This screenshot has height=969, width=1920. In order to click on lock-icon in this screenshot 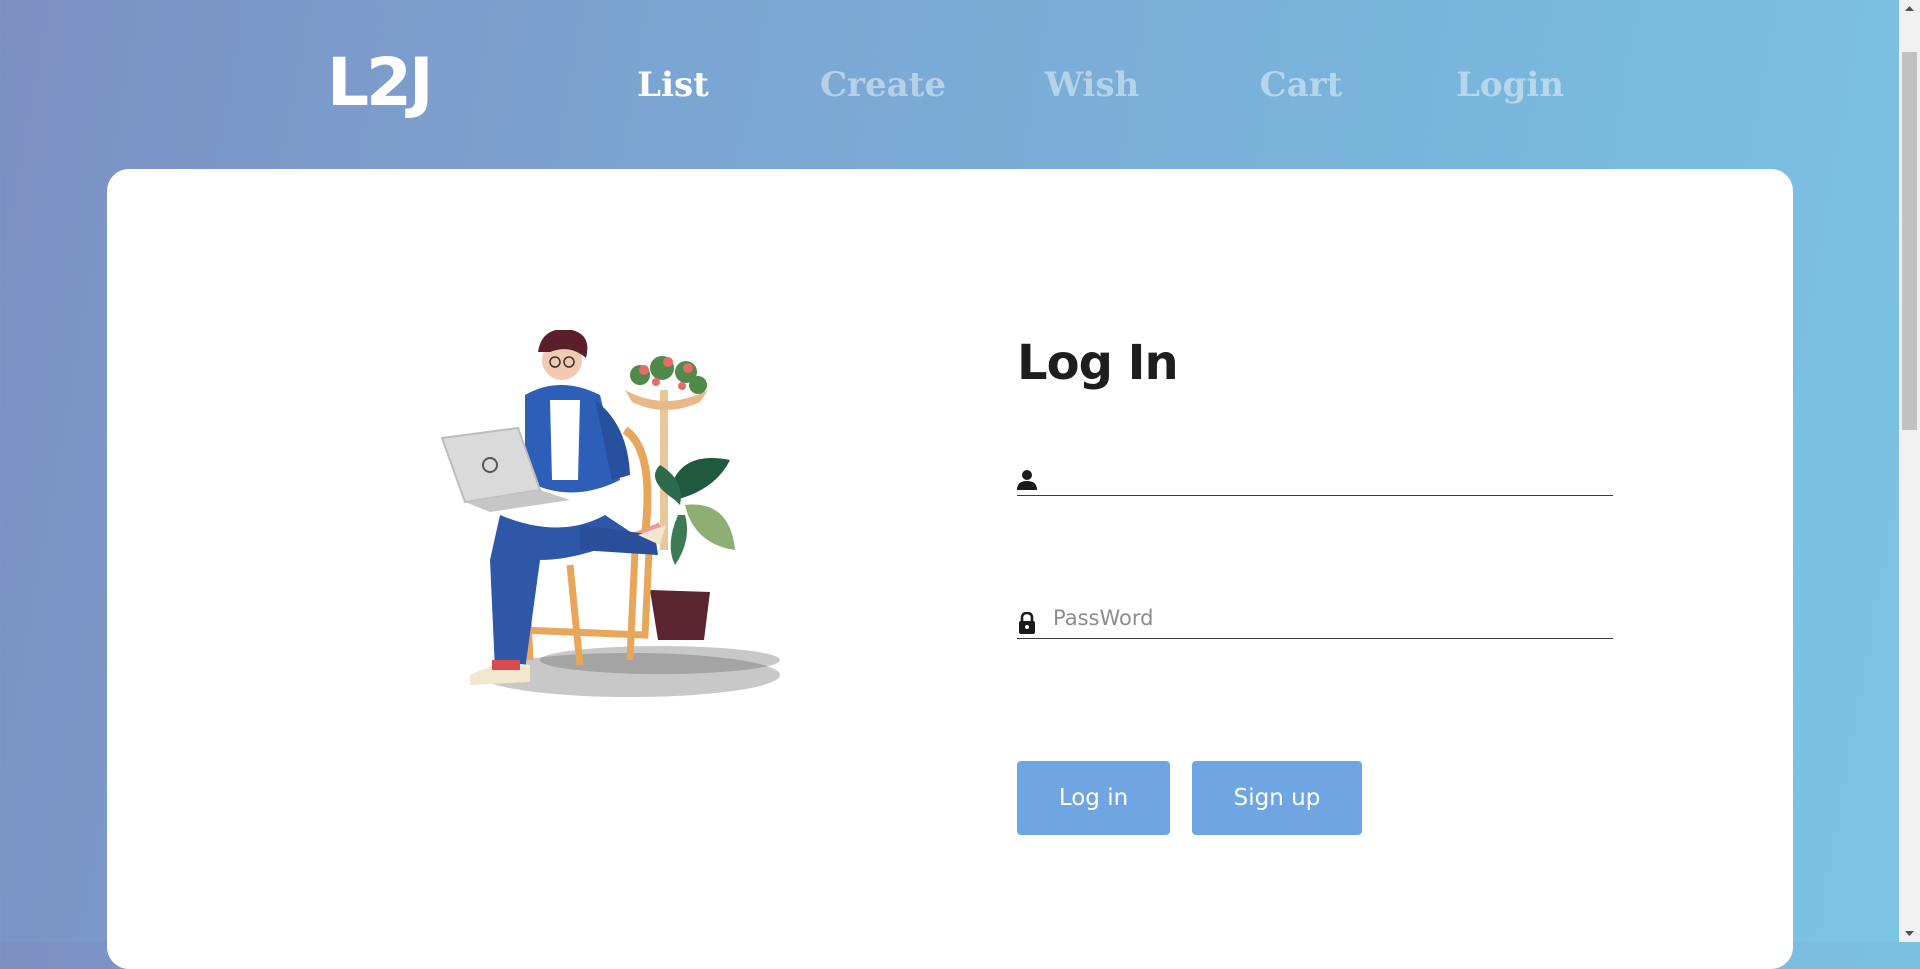, I will do `click(1027, 623)`.